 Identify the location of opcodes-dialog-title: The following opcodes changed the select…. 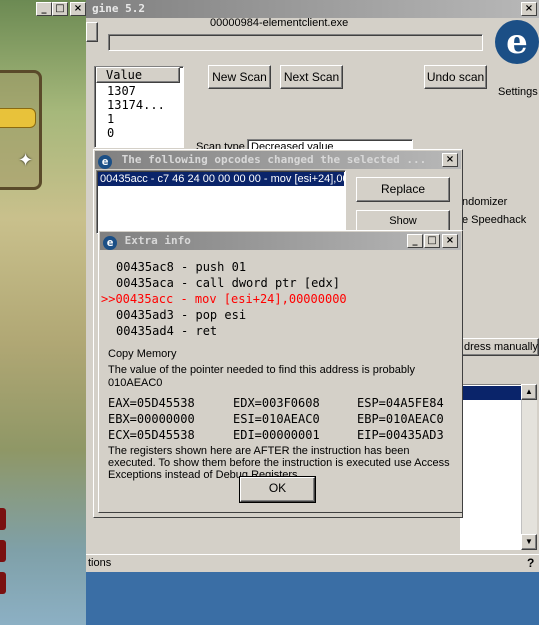
(274, 159).